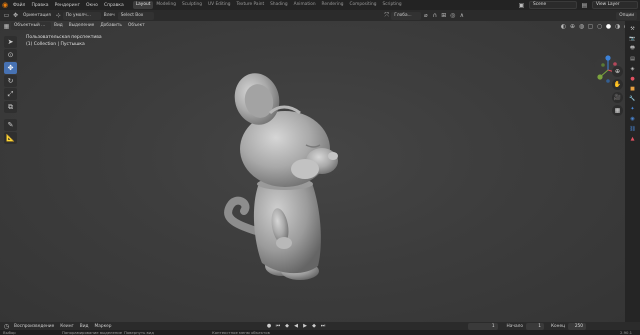  What do you see at coordinates (111, 26) in the screenshot?
I see `add-menu: Добавить` at bounding box center [111, 26].